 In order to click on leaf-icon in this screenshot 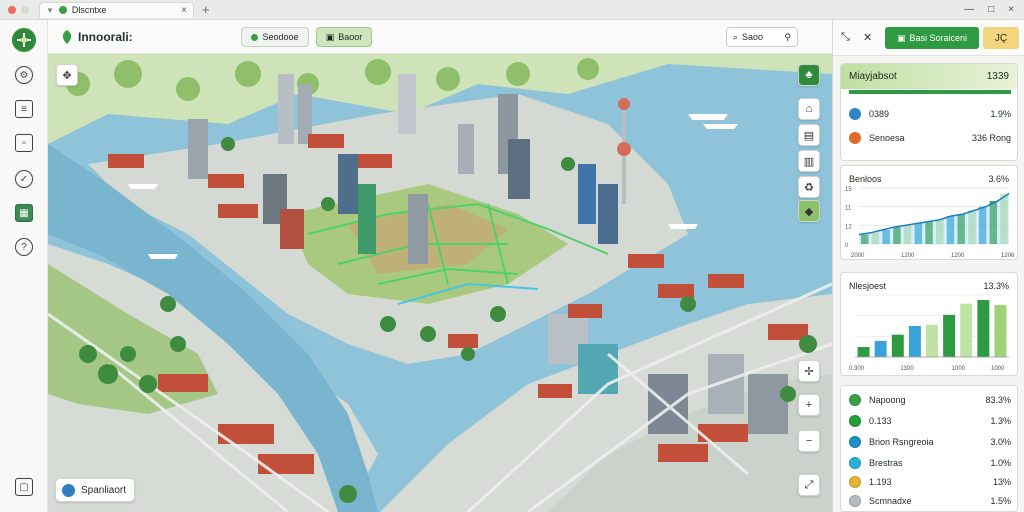, I will do `click(855, 400)`.